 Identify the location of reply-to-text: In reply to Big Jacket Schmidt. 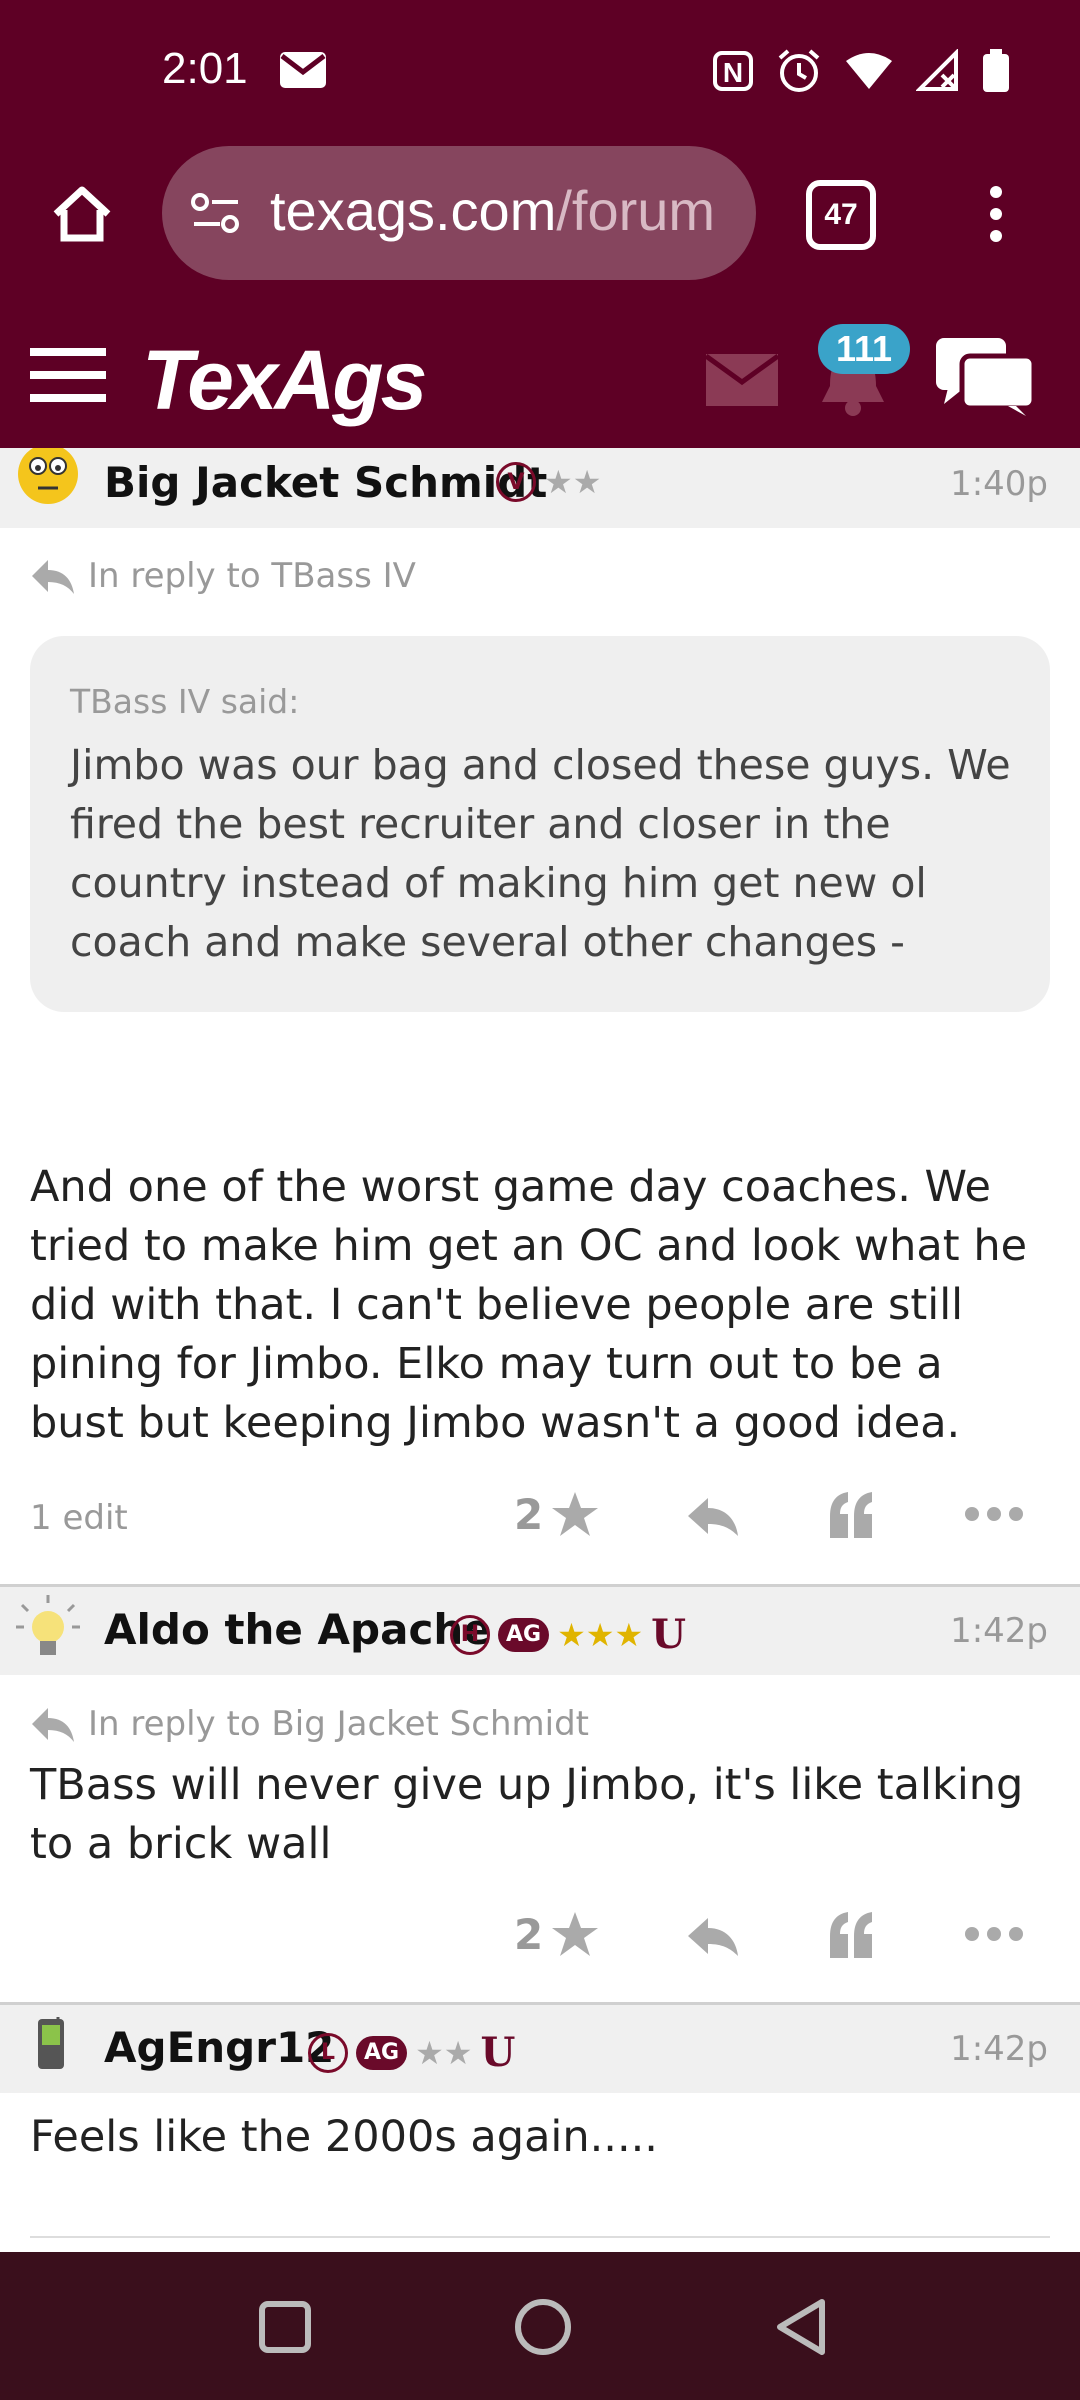
(338, 1724).